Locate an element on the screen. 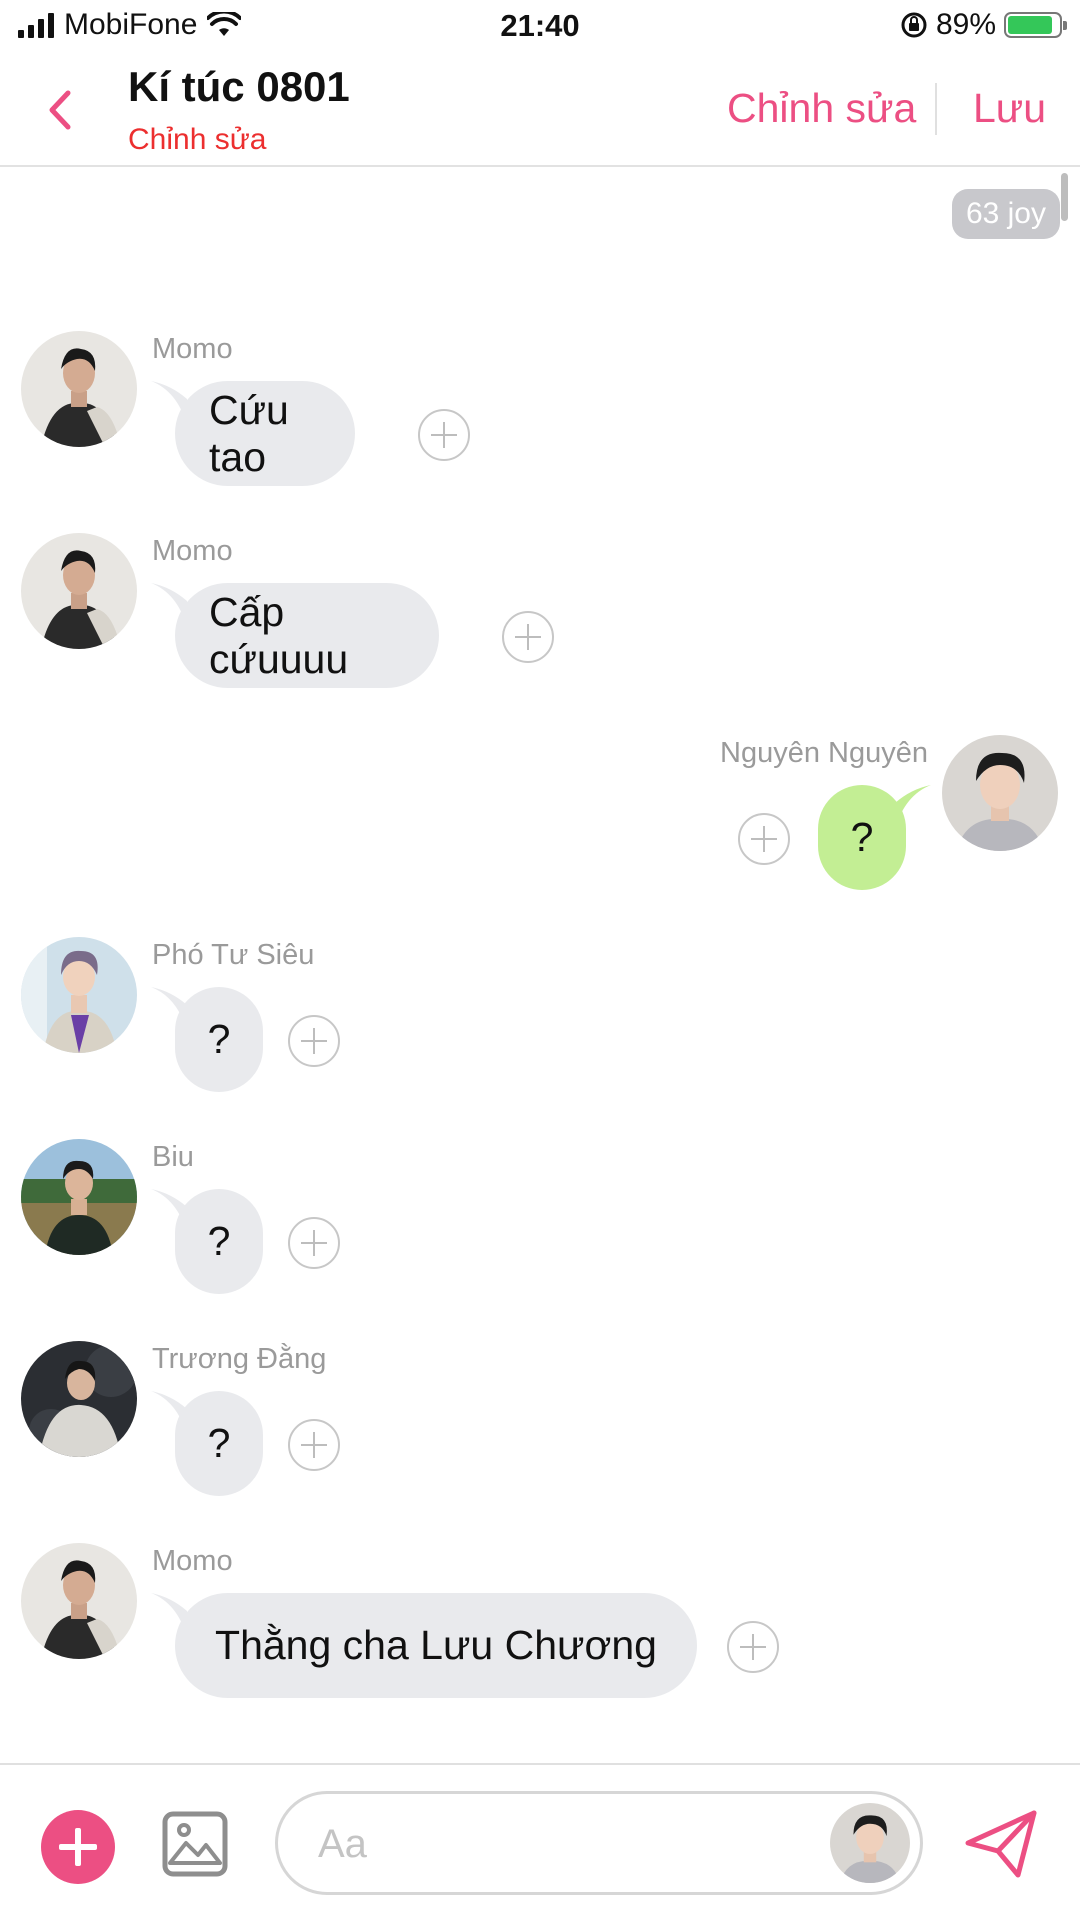 The height and width of the screenshot is (1922, 1080). message-row: Nguyên Nguyên ? is located at coordinates (540, 815).